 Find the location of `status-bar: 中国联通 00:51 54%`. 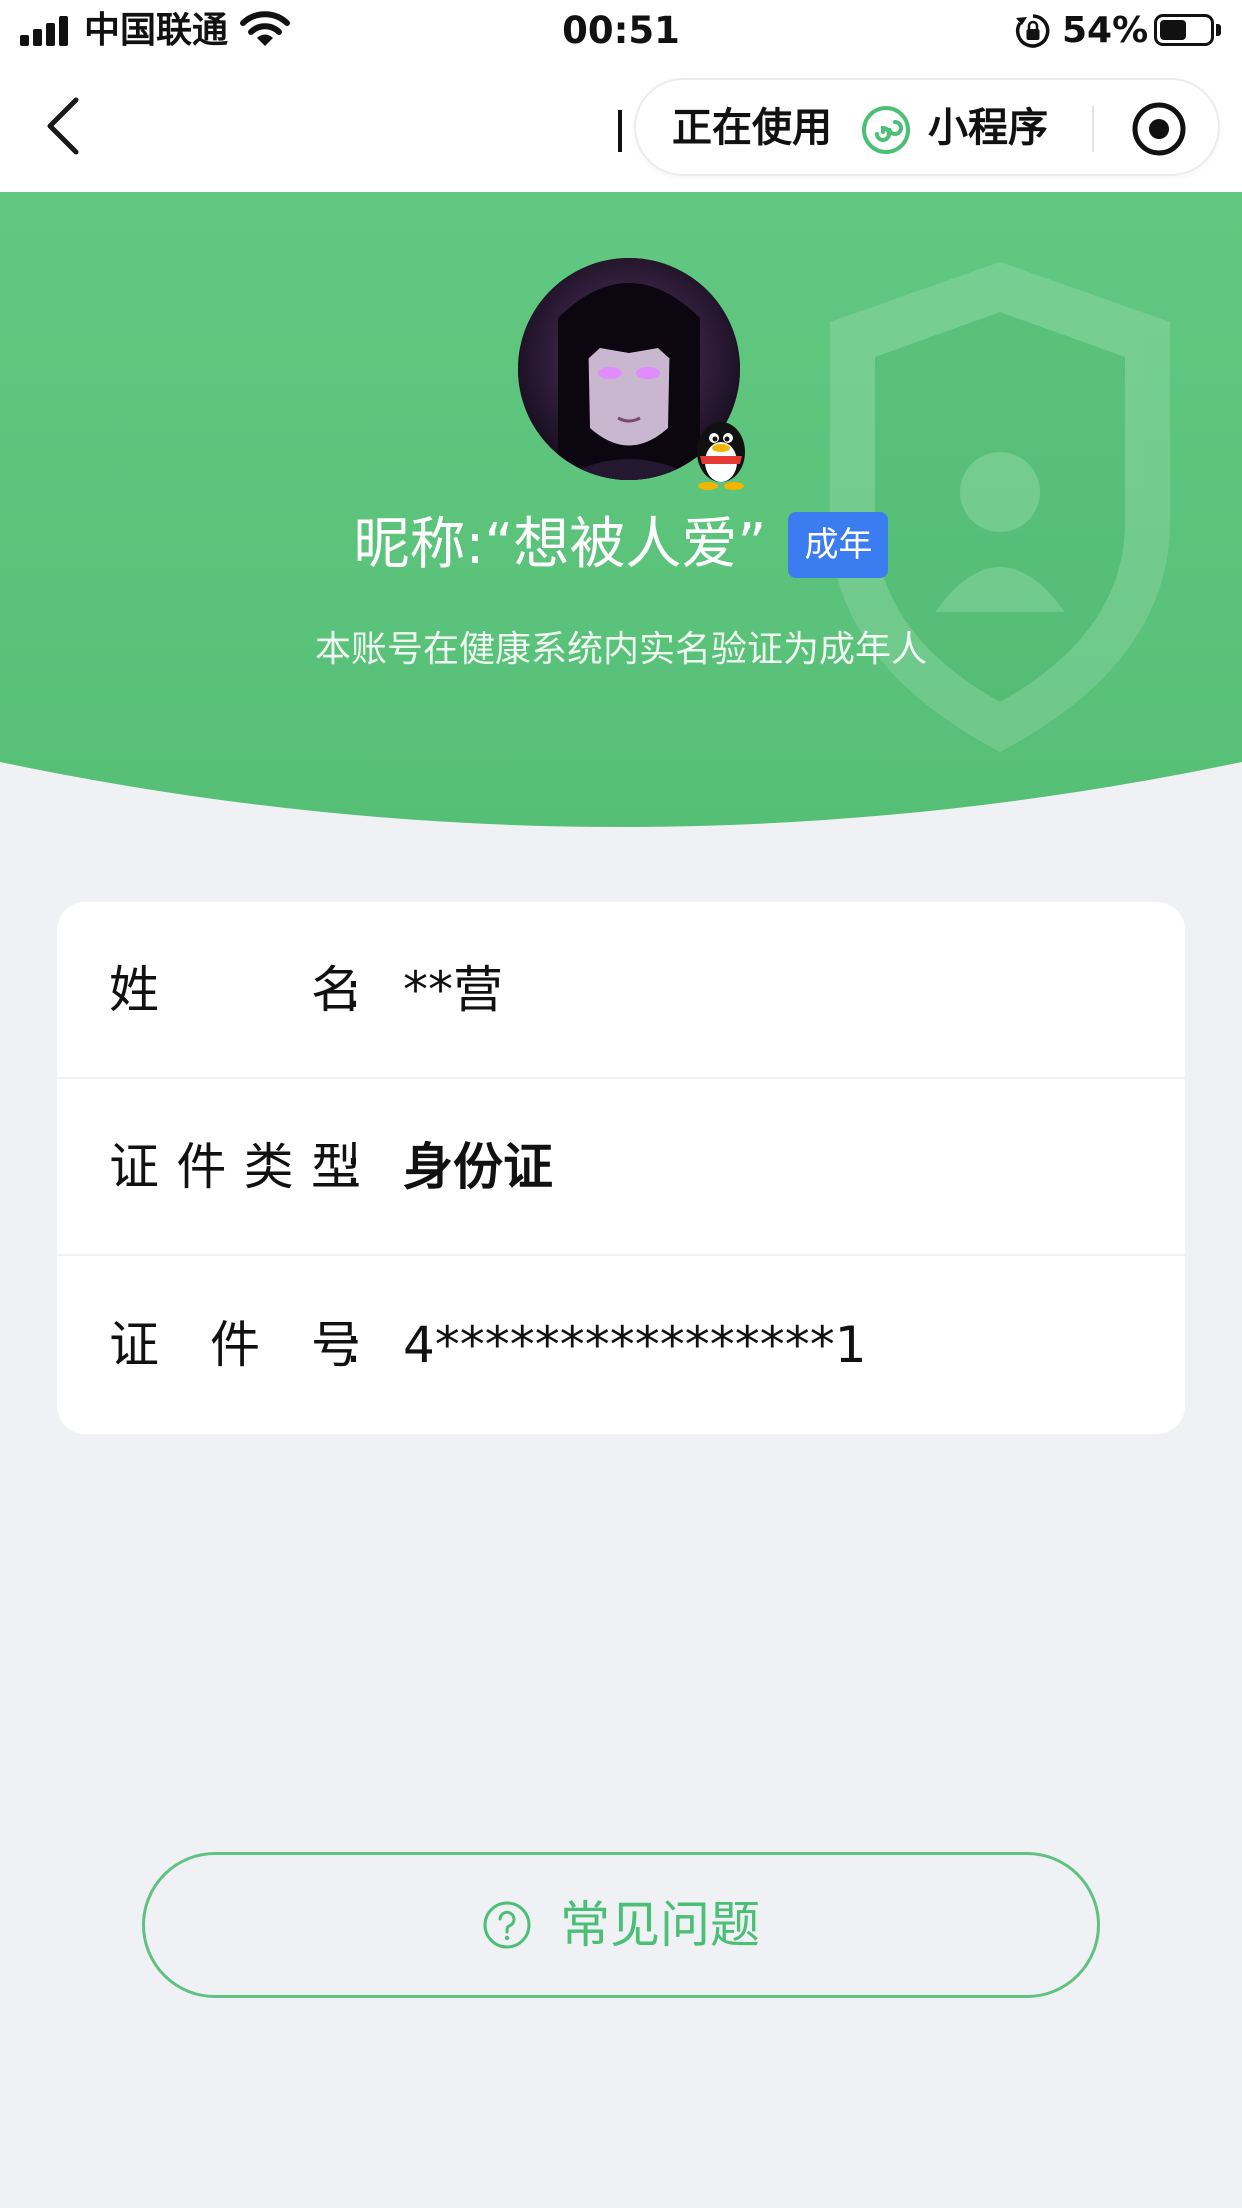

status-bar: 中国联通 00:51 54% is located at coordinates (621, 31).